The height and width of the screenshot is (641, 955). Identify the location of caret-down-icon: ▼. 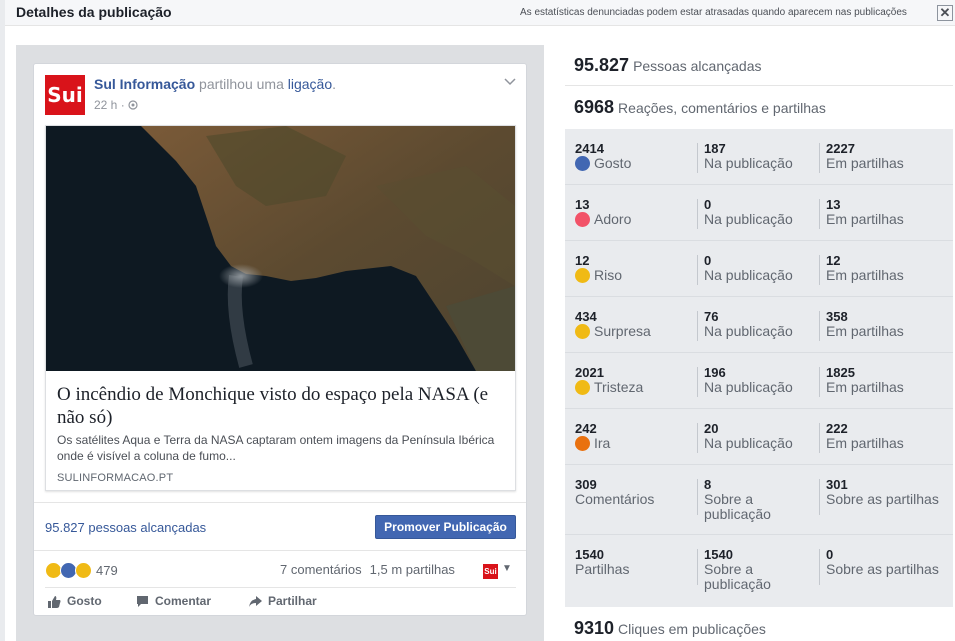
(507, 568).